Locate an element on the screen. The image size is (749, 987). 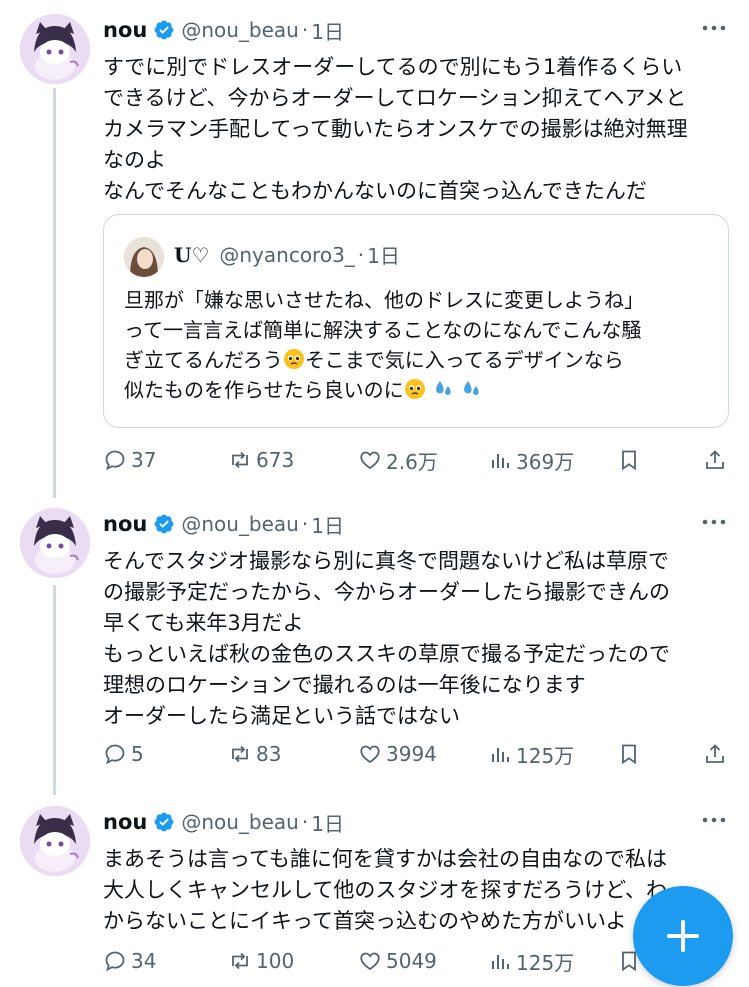
reply-button: 34 is located at coordinates (129, 961).